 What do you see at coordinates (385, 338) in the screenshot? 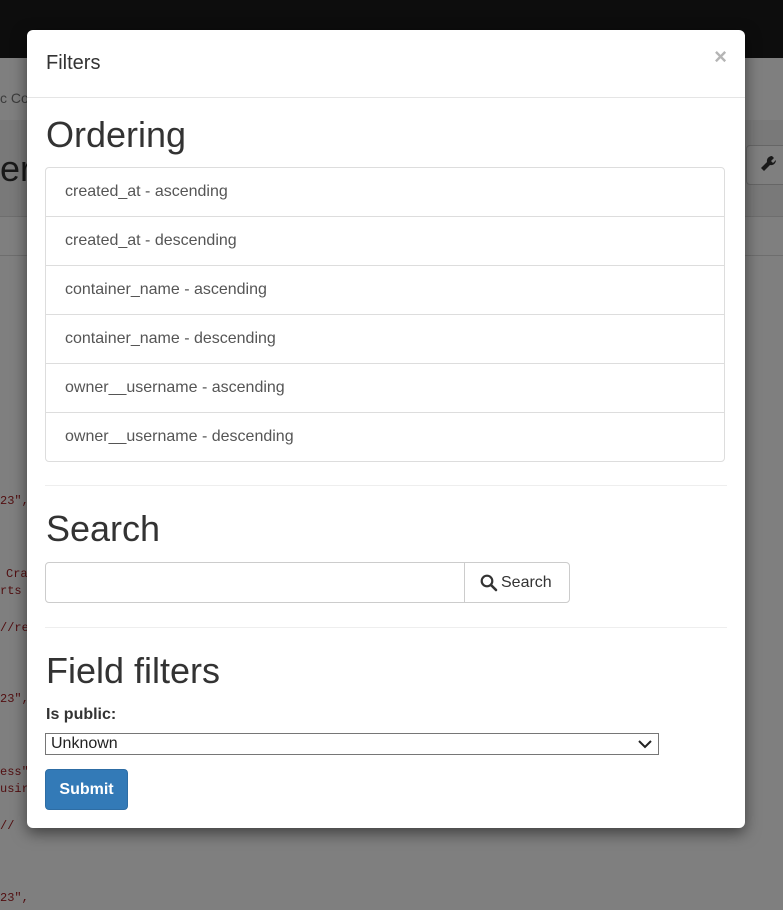
I see `ordering-option: container_name - descending` at bounding box center [385, 338].